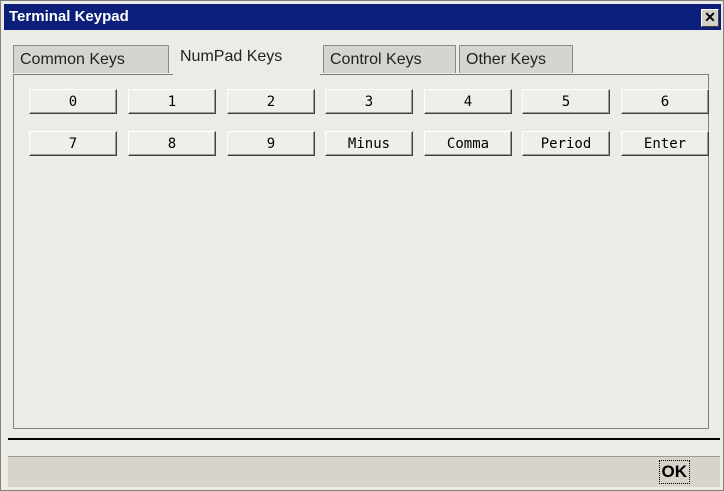 Image resolution: width=724 pixels, height=491 pixels. Describe the element at coordinates (376, 59) in the screenshot. I see `tab-label: Control Keys` at that location.